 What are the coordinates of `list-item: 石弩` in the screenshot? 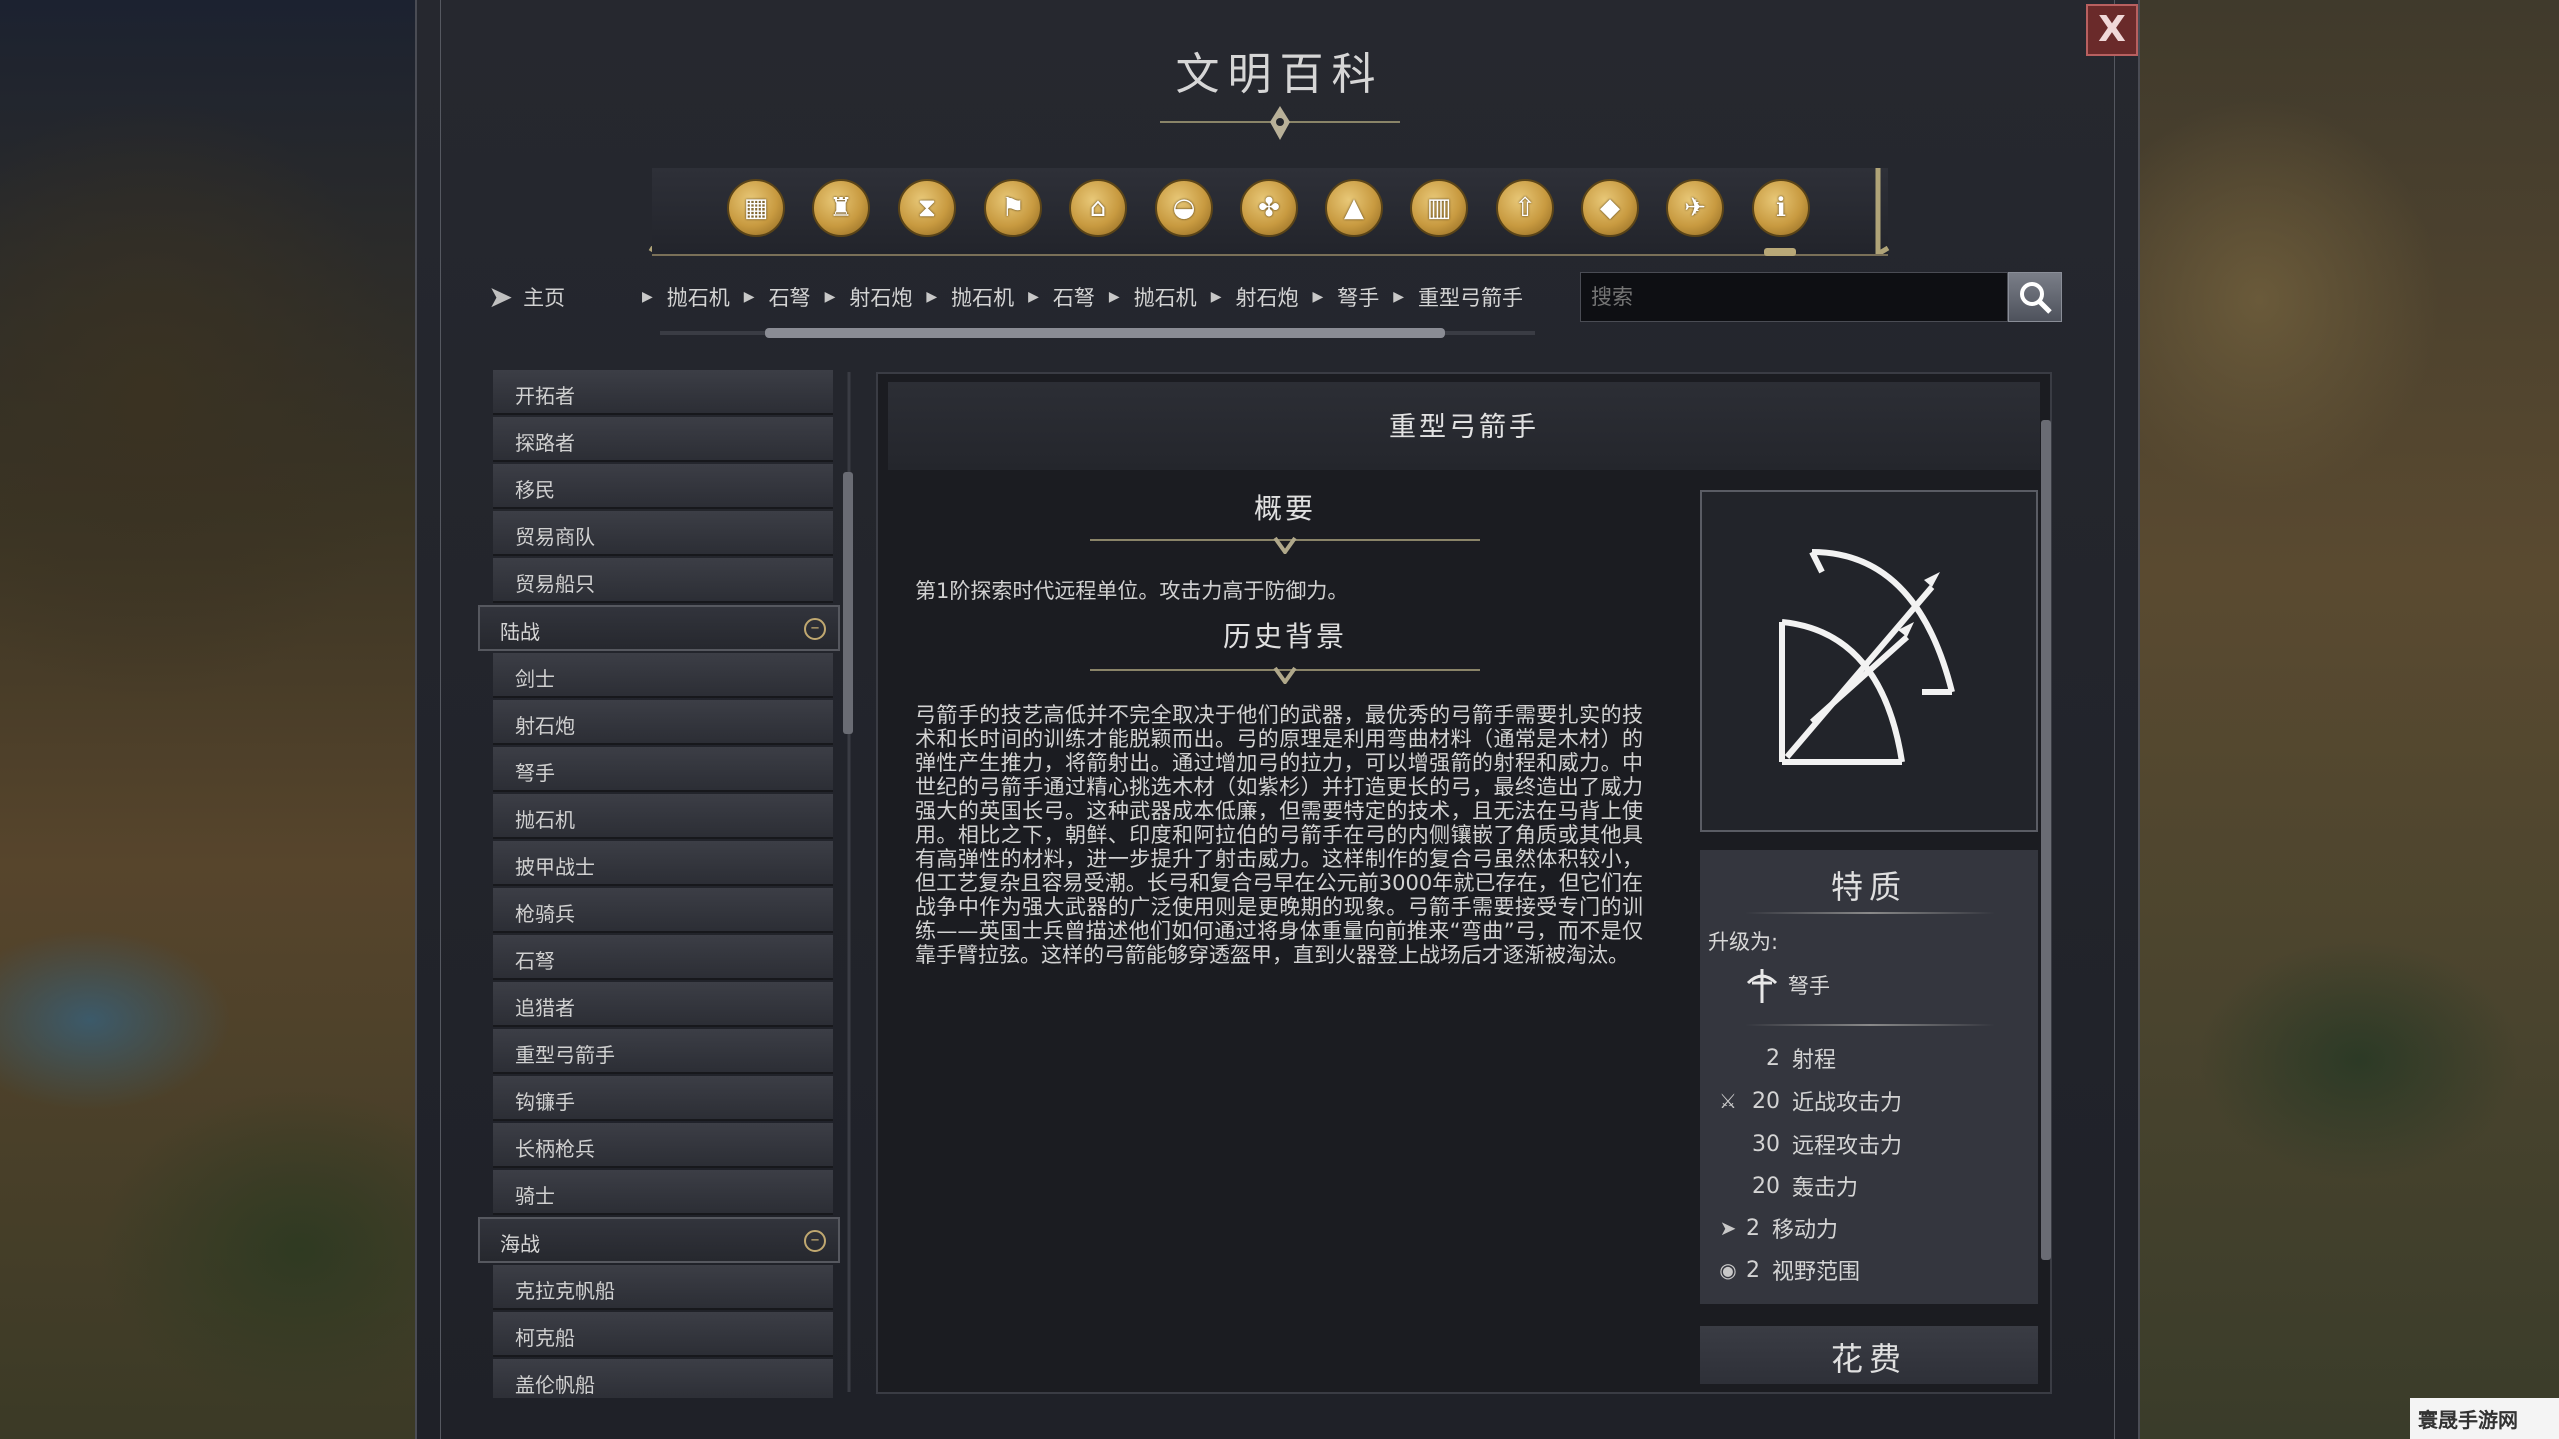 It's located at (663, 957).